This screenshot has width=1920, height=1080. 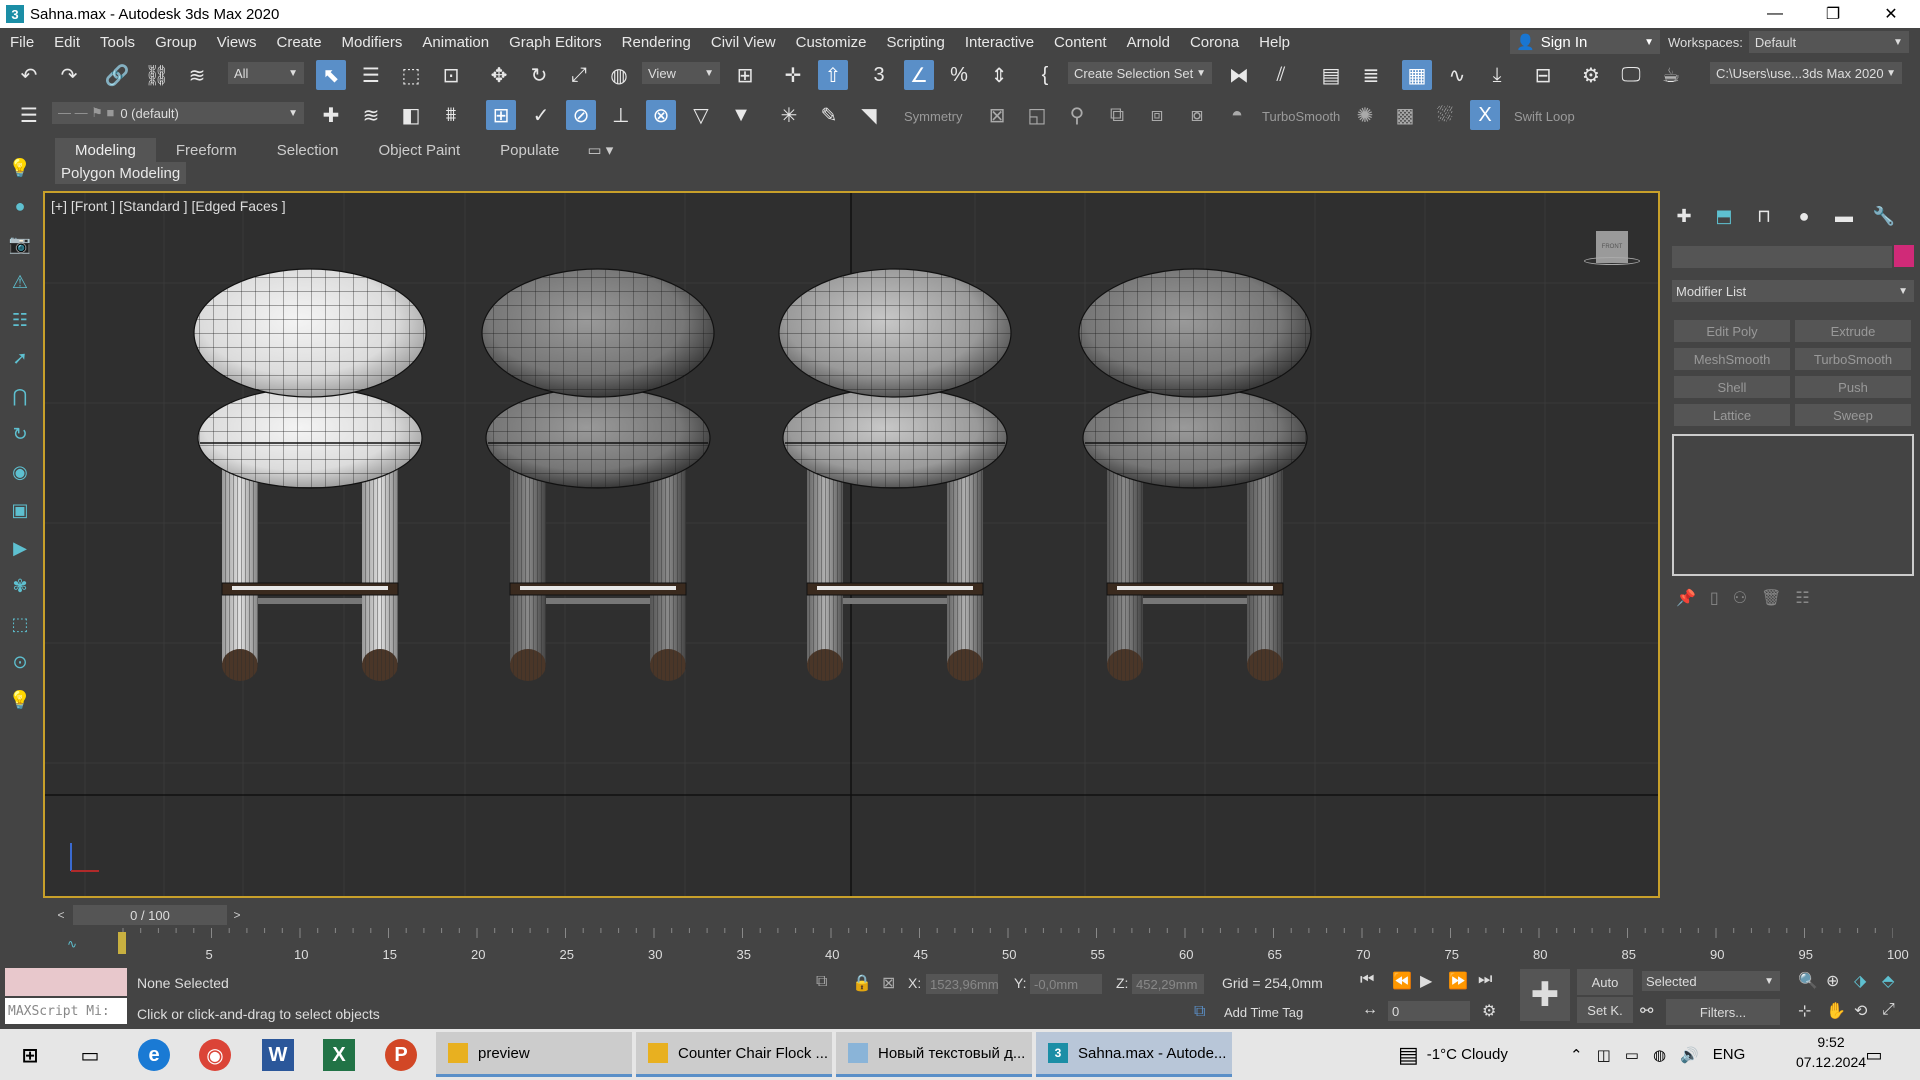 What do you see at coordinates (237, 915) in the screenshot?
I see `timeline-next-button: >` at bounding box center [237, 915].